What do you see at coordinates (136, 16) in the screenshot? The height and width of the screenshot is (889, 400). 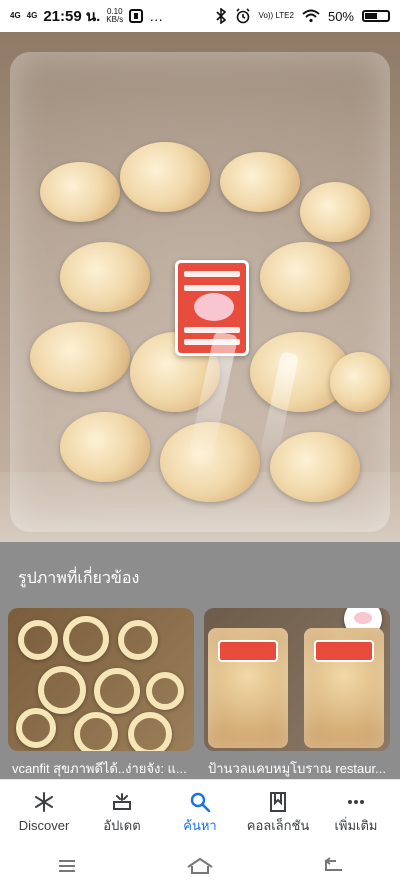 I see `screen-icon` at bounding box center [136, 16].